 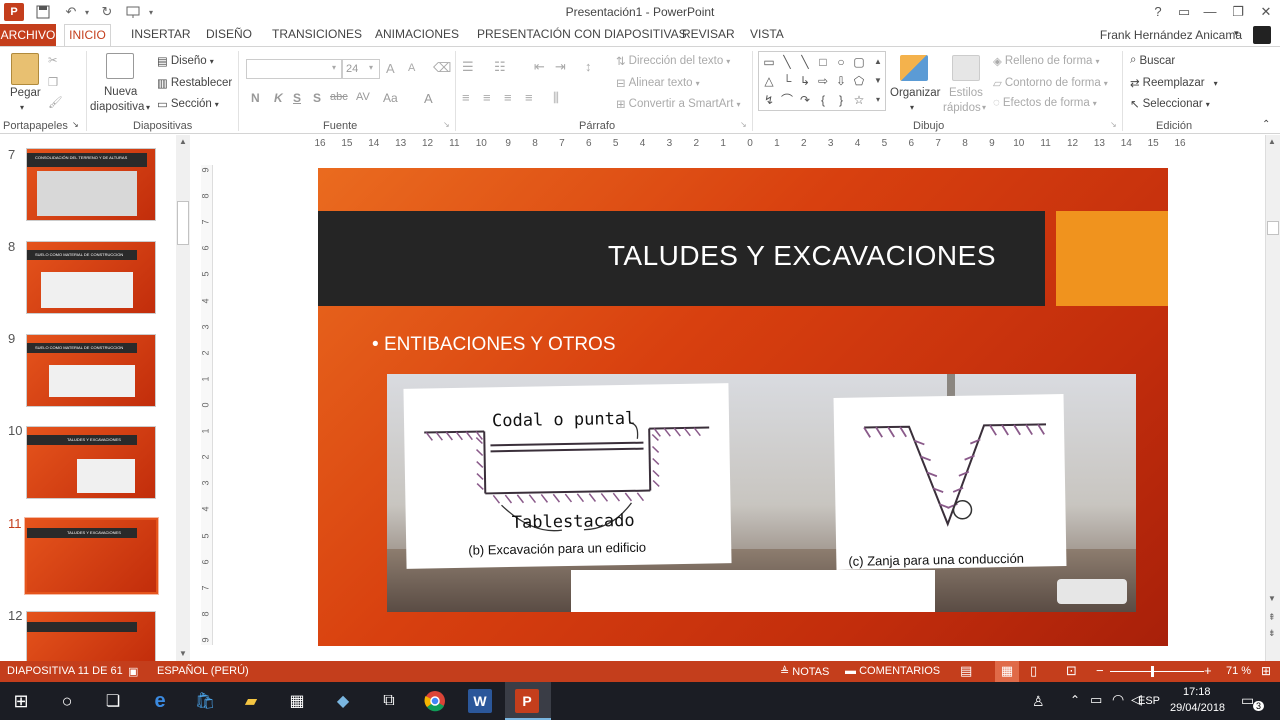 What do you see at coordinates (1262, 35) in the screenshot?
I see `account-picture-icon` at bounding box center [1262, 35].